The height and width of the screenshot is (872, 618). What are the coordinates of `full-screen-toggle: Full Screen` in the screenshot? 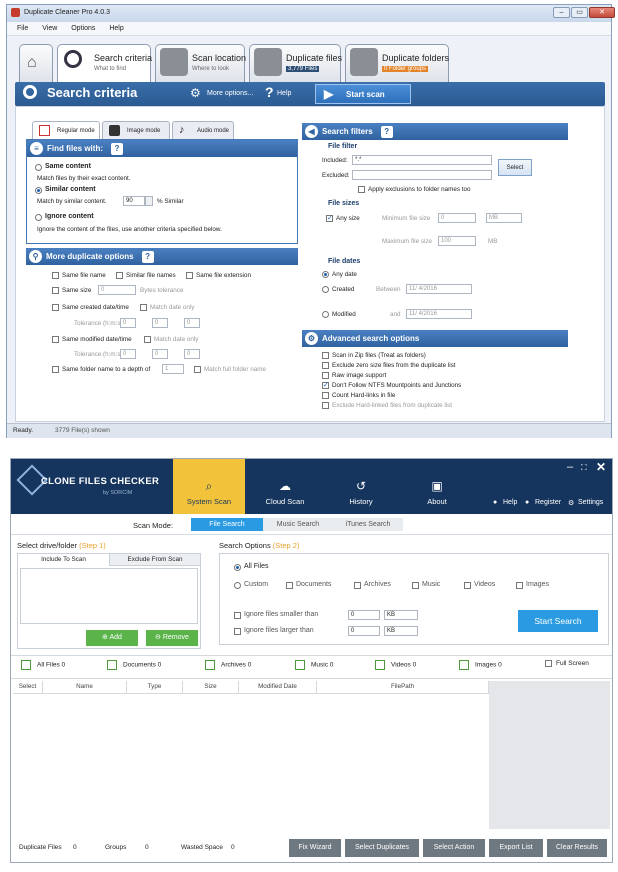 It's located at (567, 663).